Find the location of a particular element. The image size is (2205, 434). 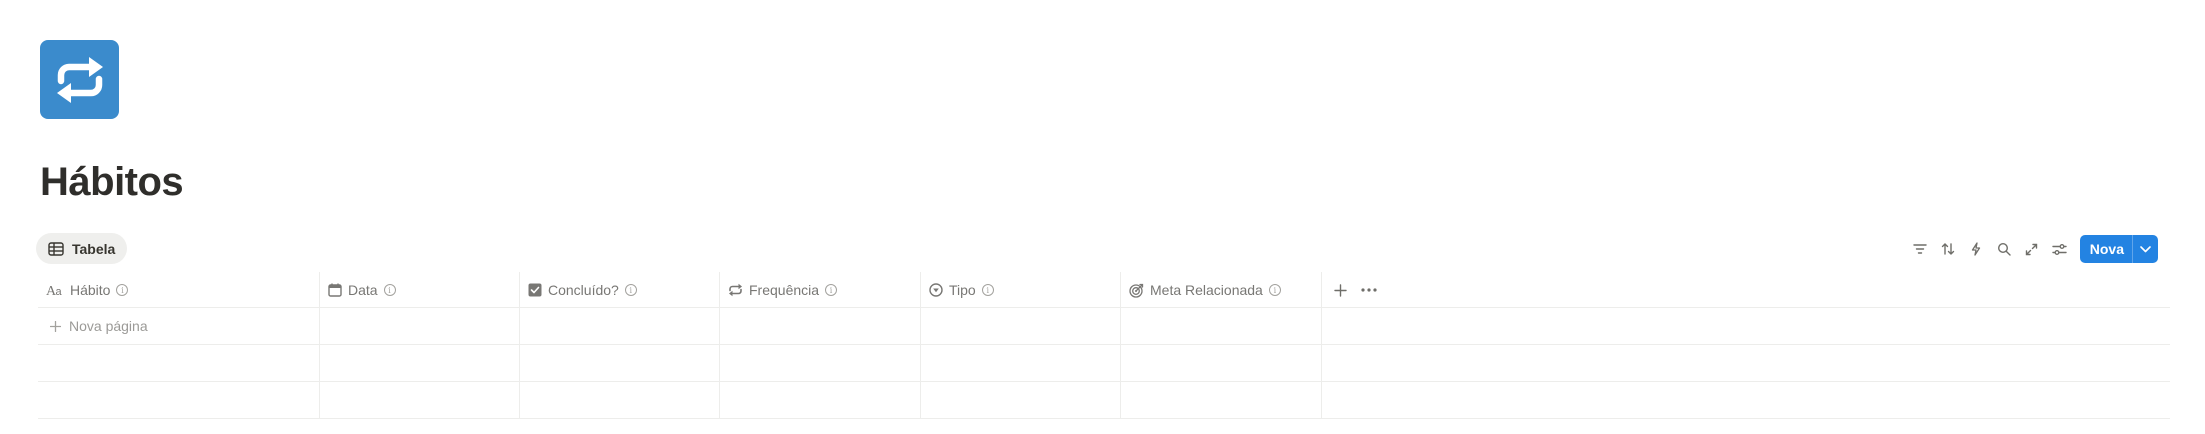

plus-icon is located at coordinates (55, 326).